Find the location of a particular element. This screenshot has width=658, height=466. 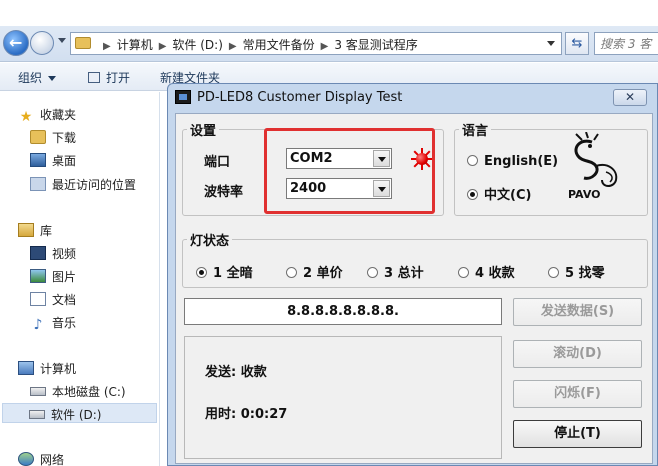

nav-recent-places: 最近访问的位置 is located at coordinates (83, 186).